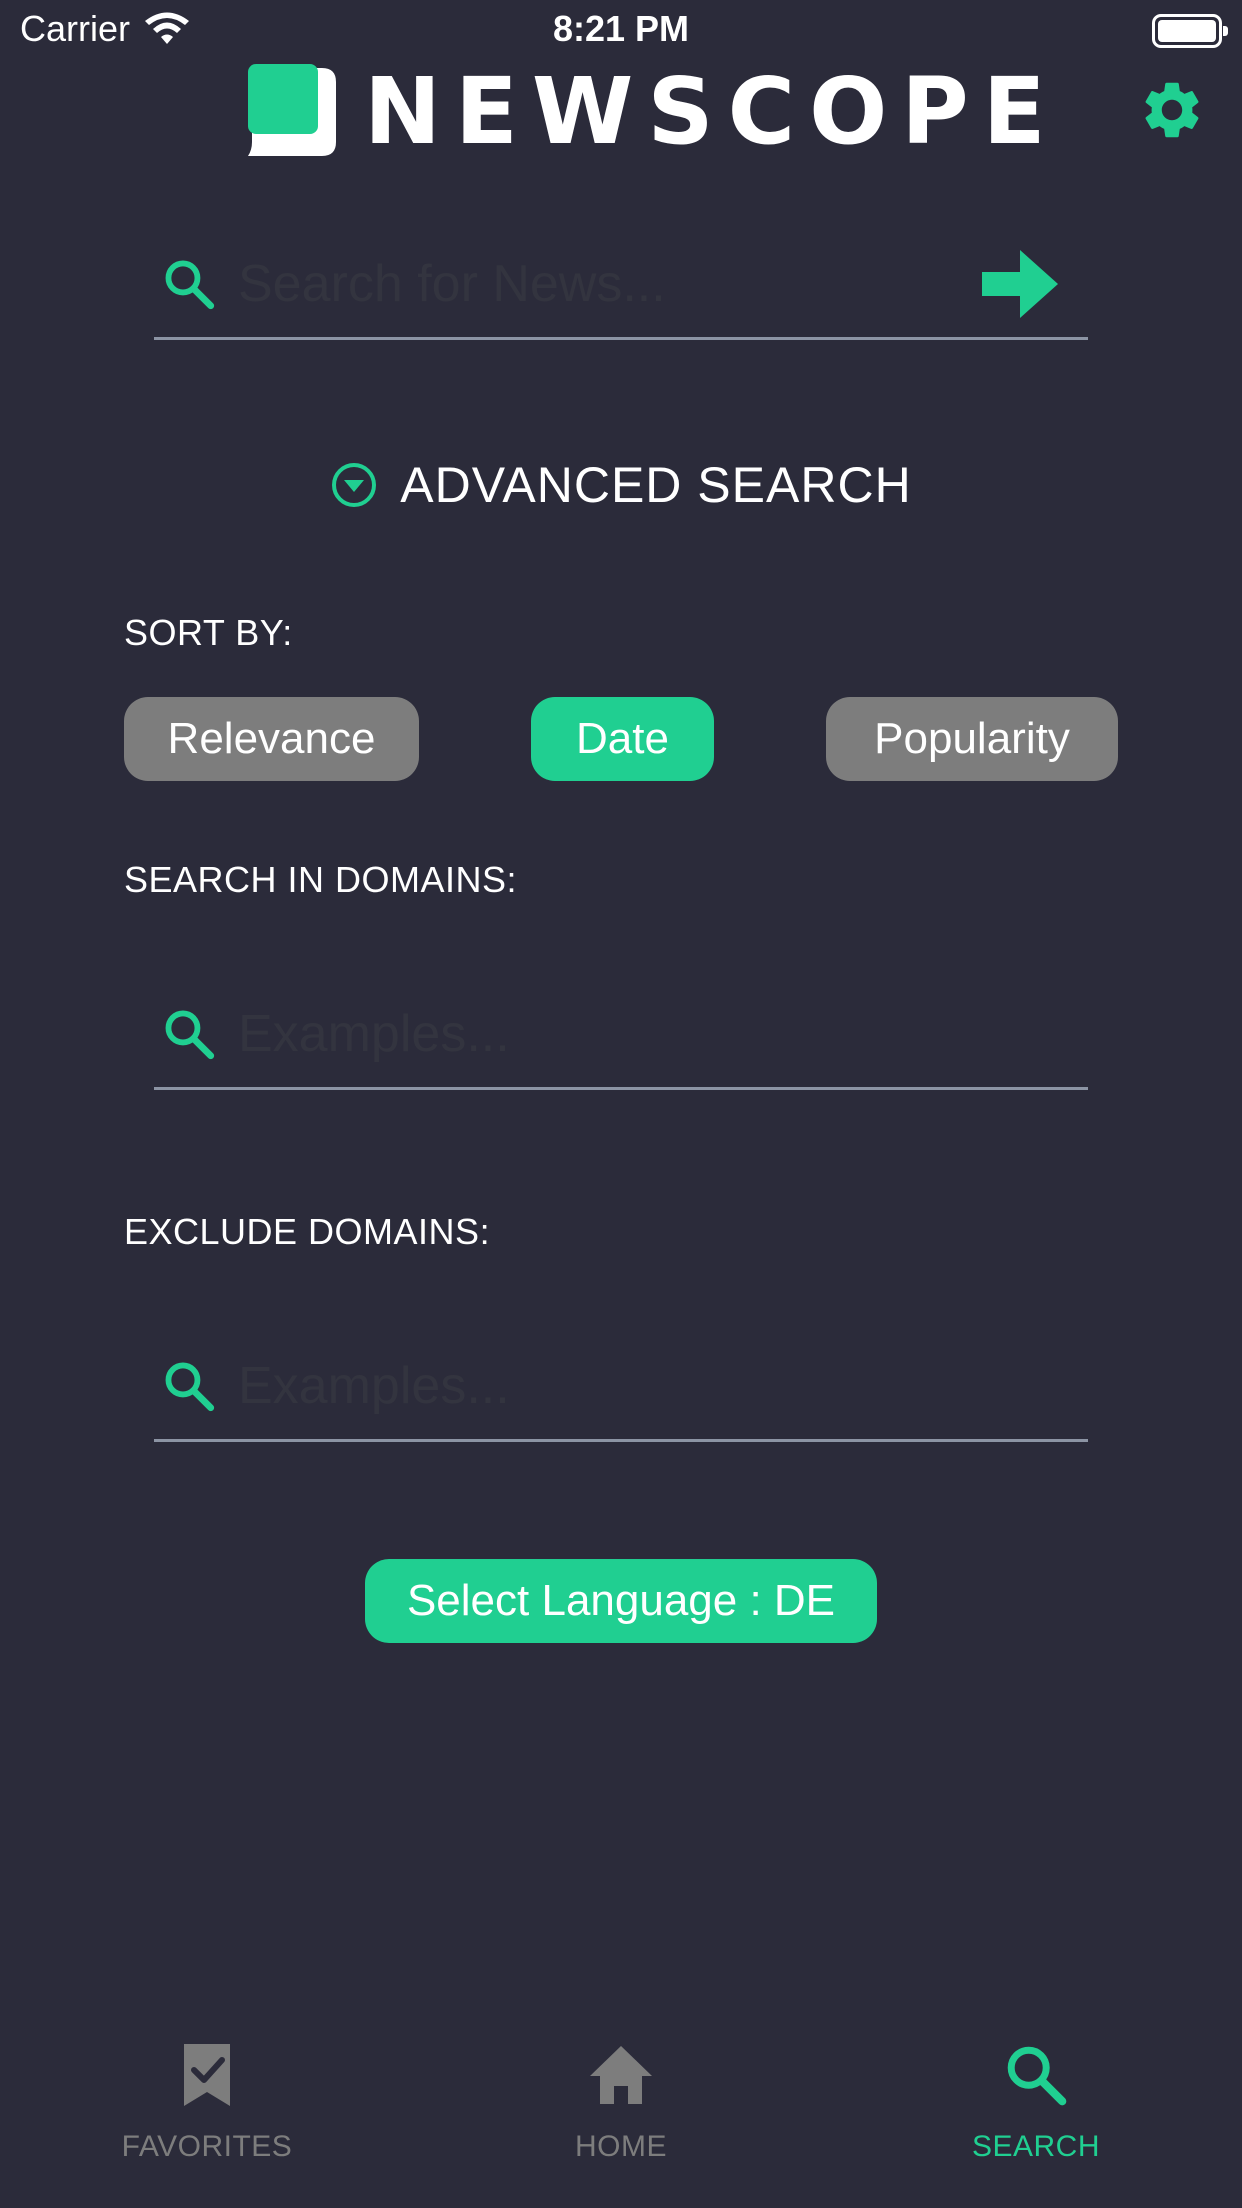 The image size is (1242, 2208). What do you see at coordinates (609, 283) in the screenshot?
I see `news-search-input` at bounding box center [609, 283].